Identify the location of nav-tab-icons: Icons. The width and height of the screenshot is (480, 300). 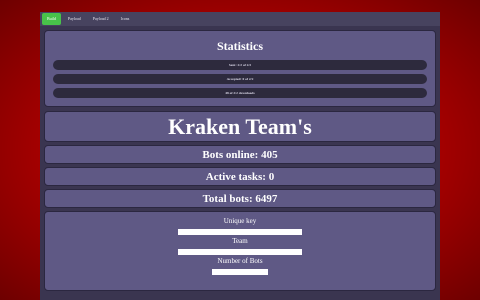
(125, 19).